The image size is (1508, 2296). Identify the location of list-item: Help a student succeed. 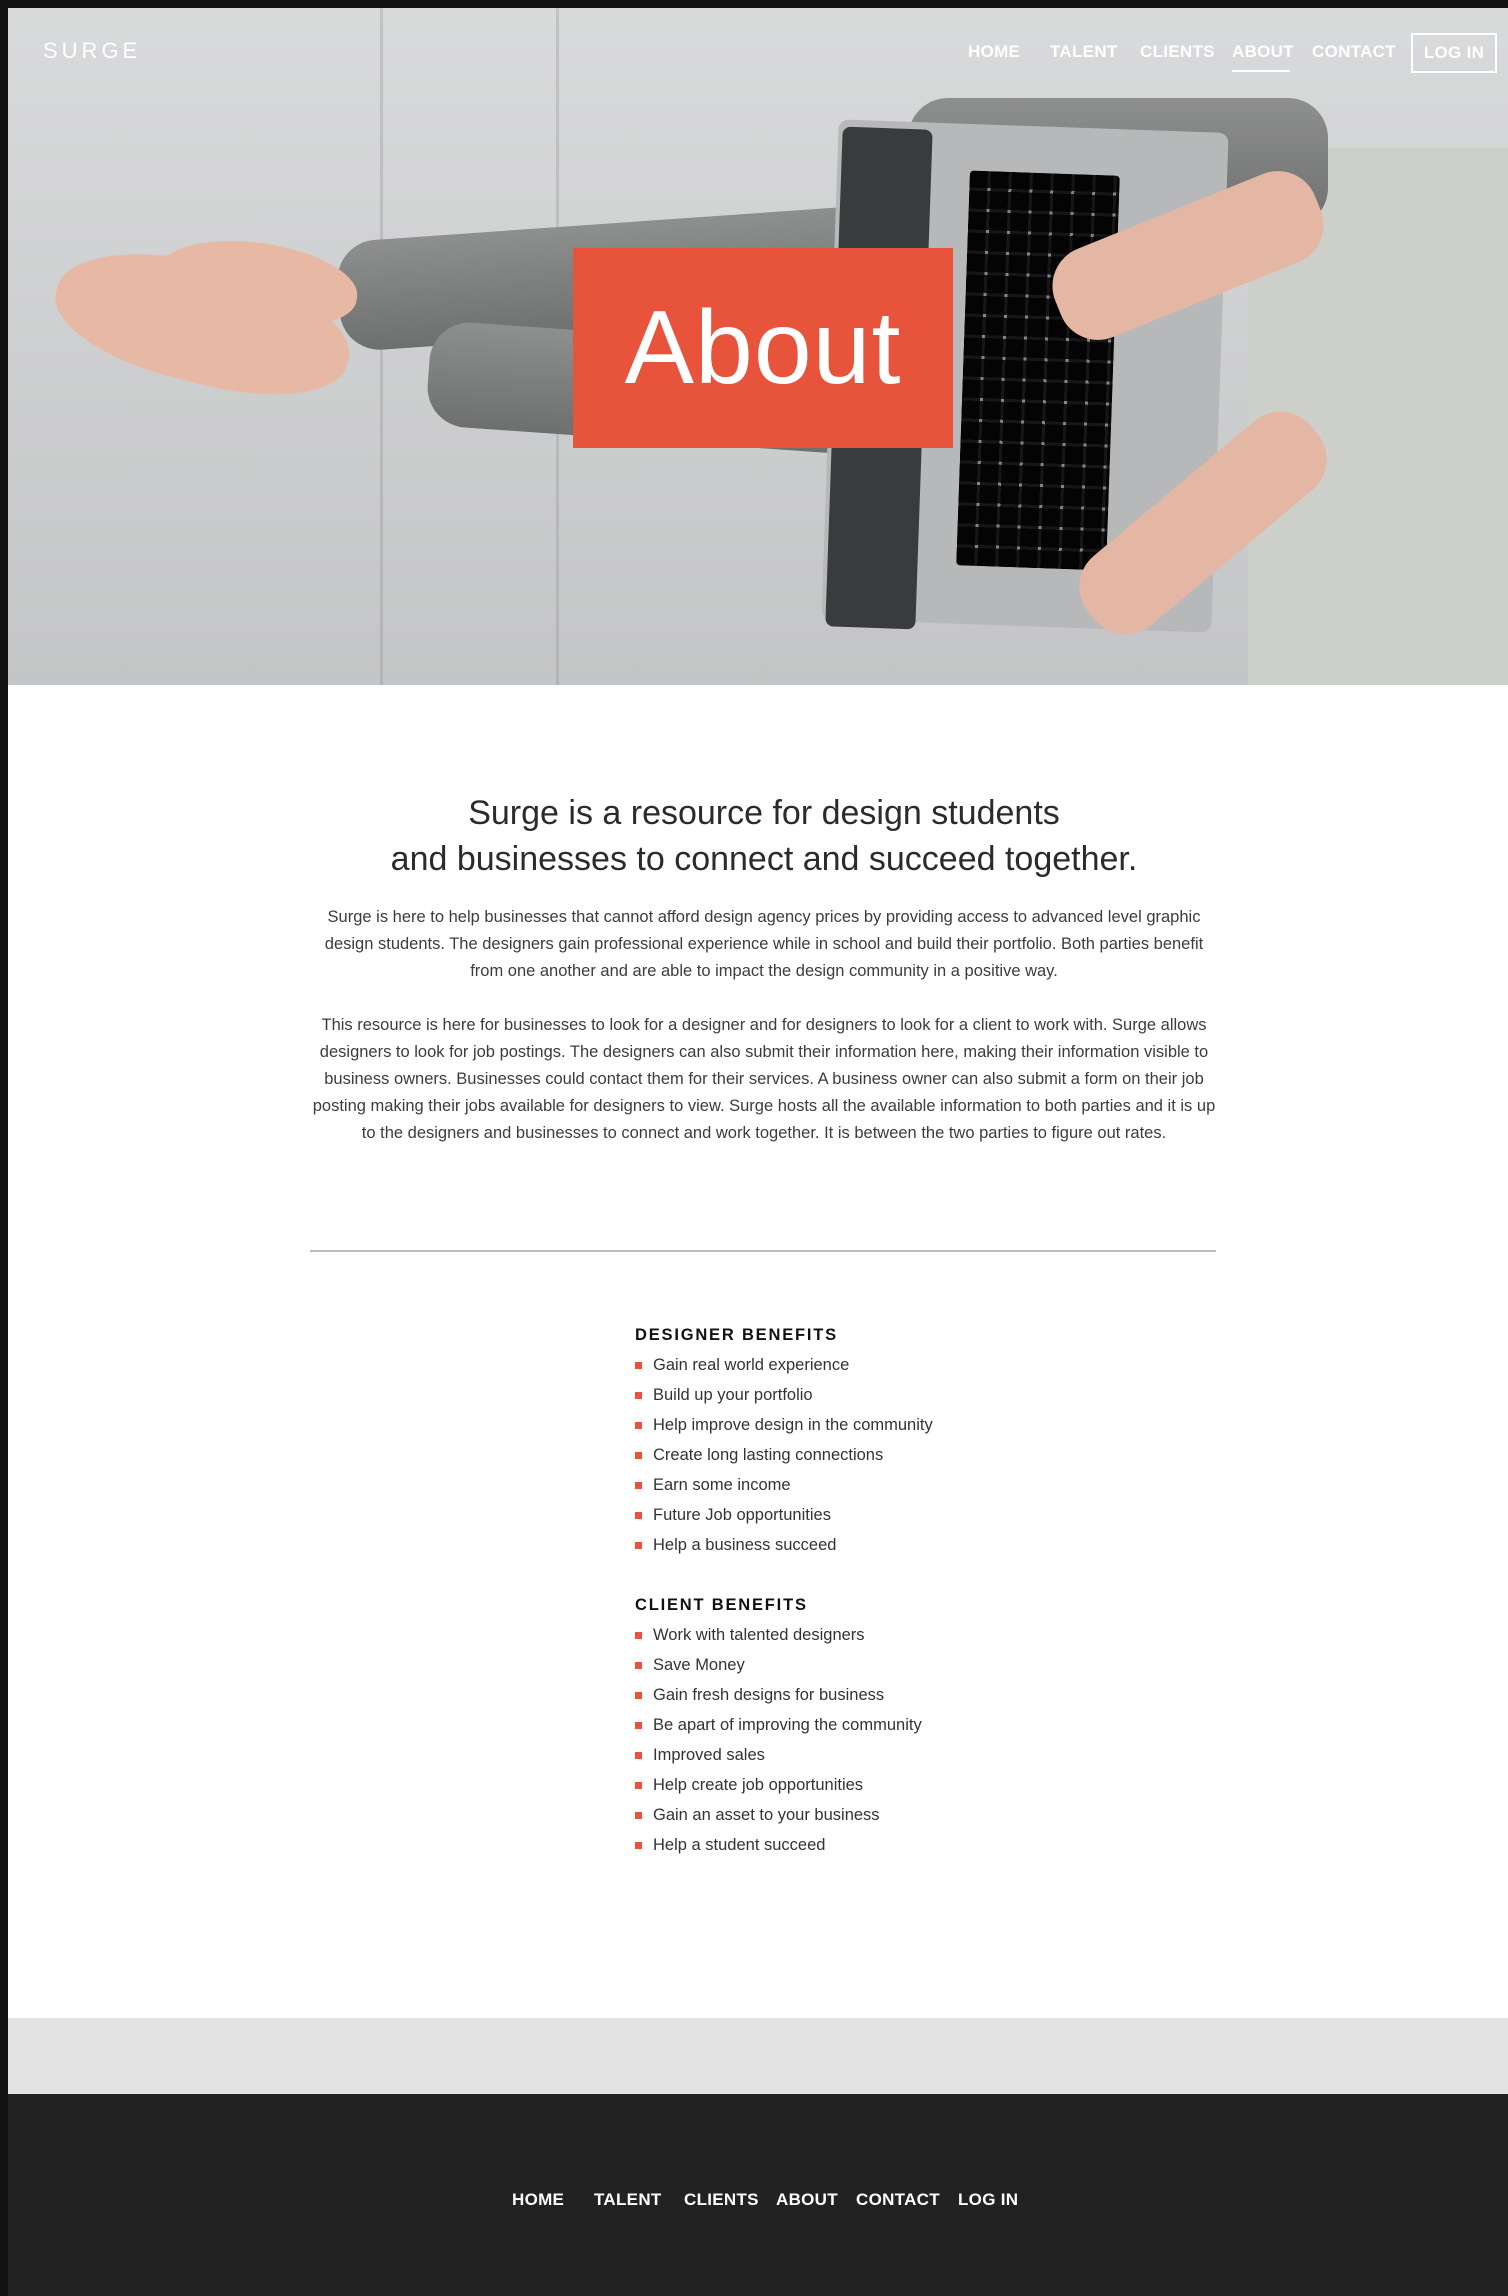
(845, 1845).